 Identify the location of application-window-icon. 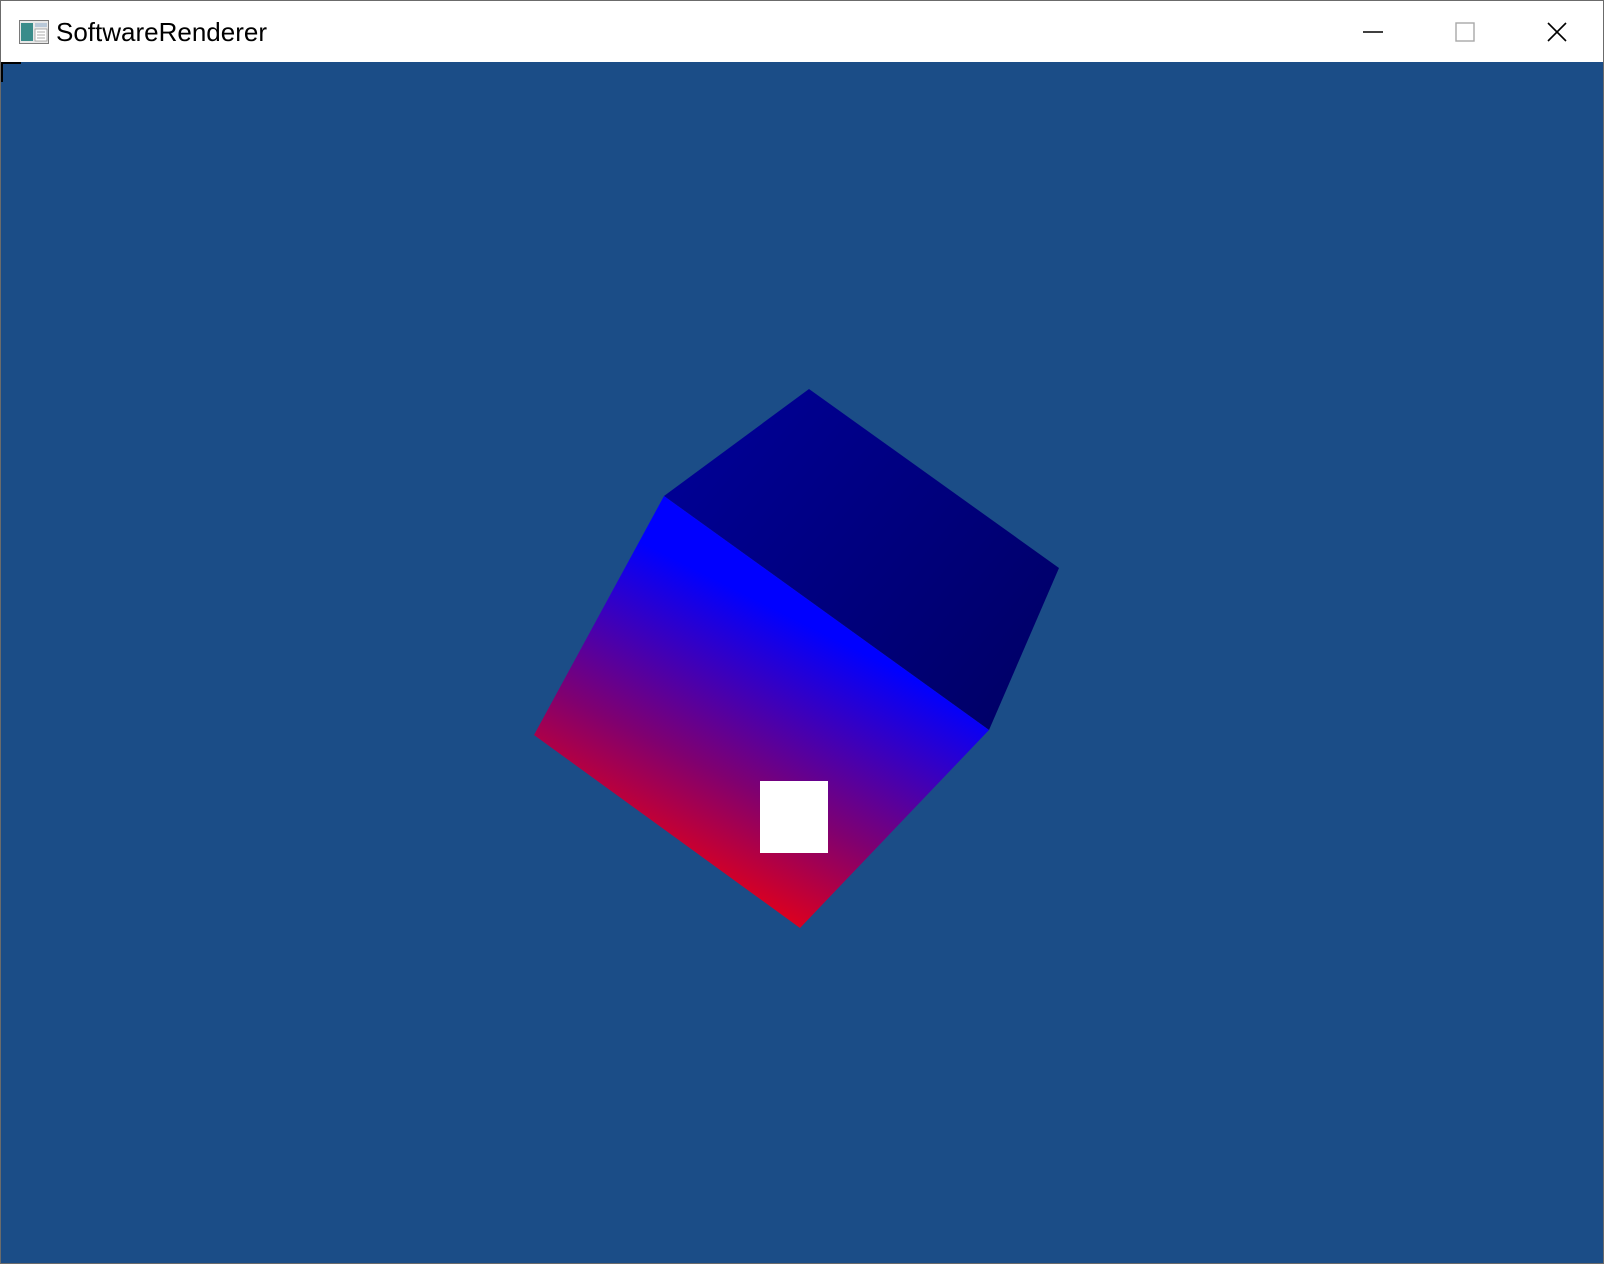
(34, 32).